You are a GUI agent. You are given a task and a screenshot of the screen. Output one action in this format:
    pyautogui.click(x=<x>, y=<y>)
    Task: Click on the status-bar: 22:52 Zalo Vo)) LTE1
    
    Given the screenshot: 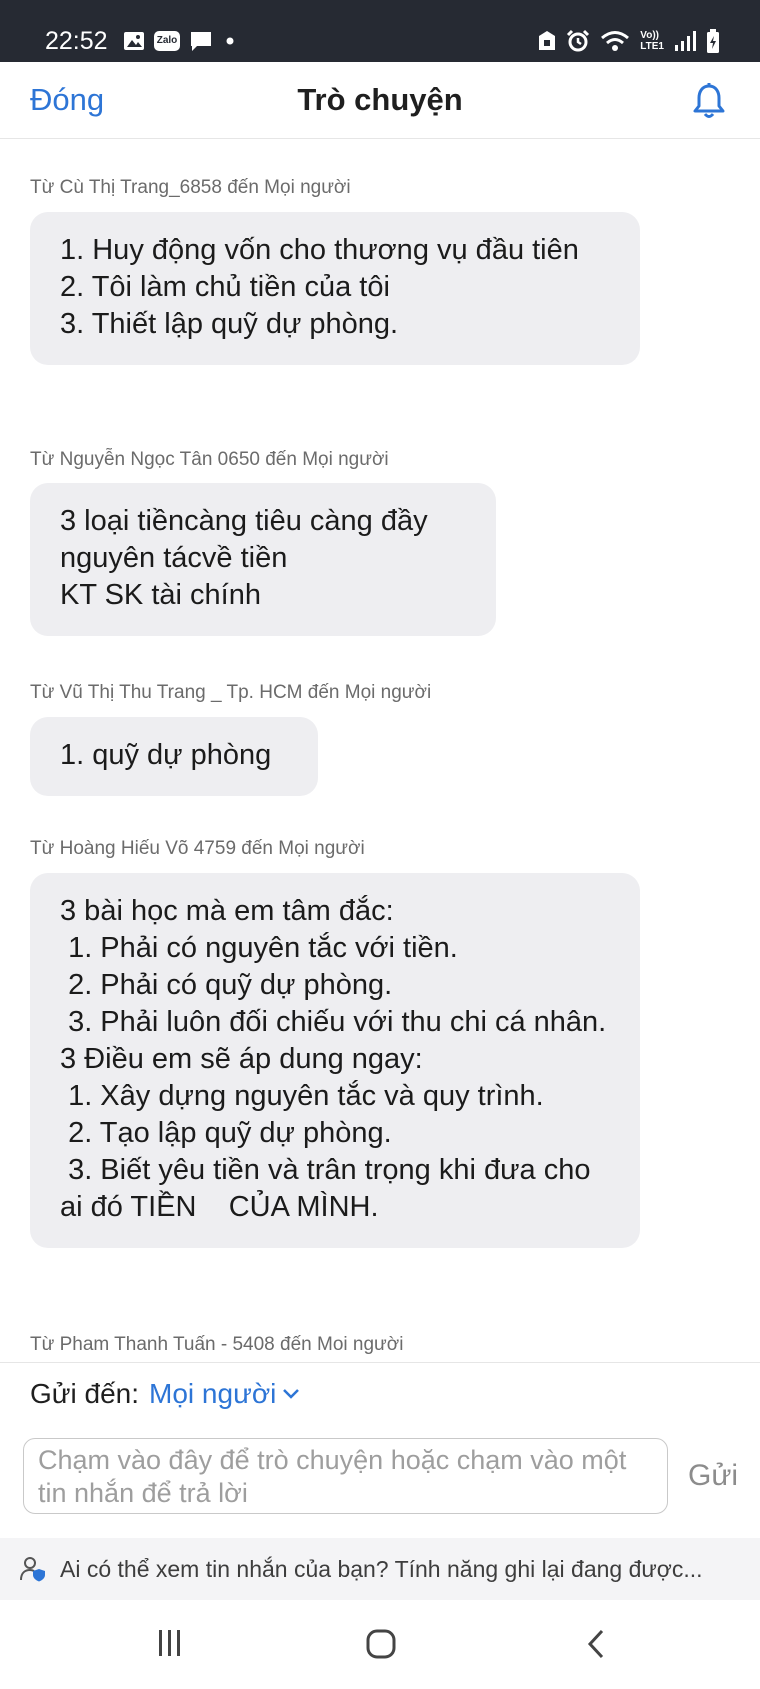 What is the action you would take?
    pyautogui.click(x=380, y=31)
    